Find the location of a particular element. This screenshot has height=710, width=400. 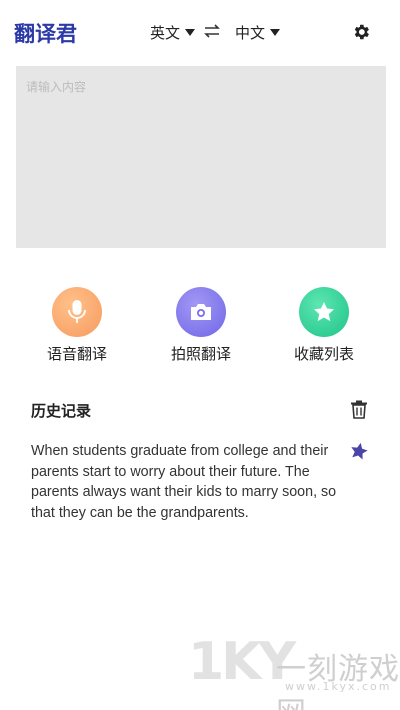

gear-icon is located at coordinates (361, 32).